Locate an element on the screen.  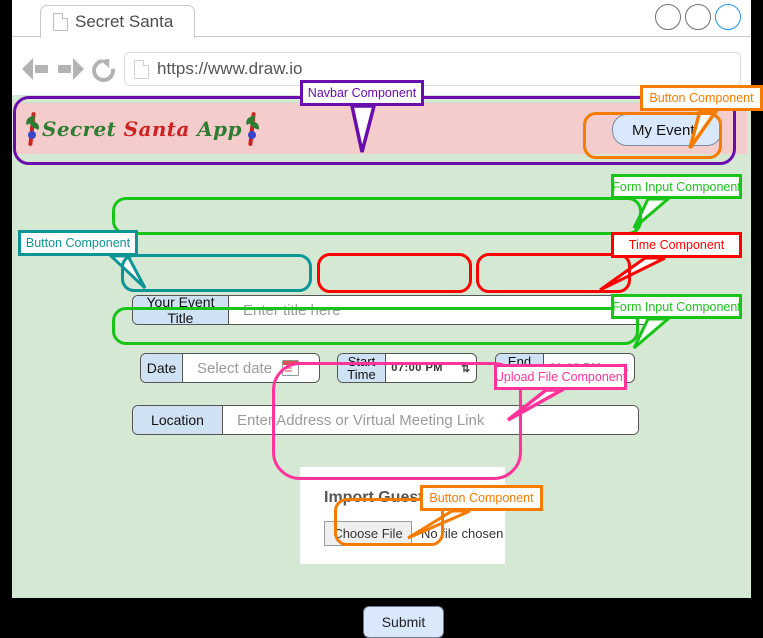
start-time-spinner-icon: ⇅ is located at coordinates (466, 368).